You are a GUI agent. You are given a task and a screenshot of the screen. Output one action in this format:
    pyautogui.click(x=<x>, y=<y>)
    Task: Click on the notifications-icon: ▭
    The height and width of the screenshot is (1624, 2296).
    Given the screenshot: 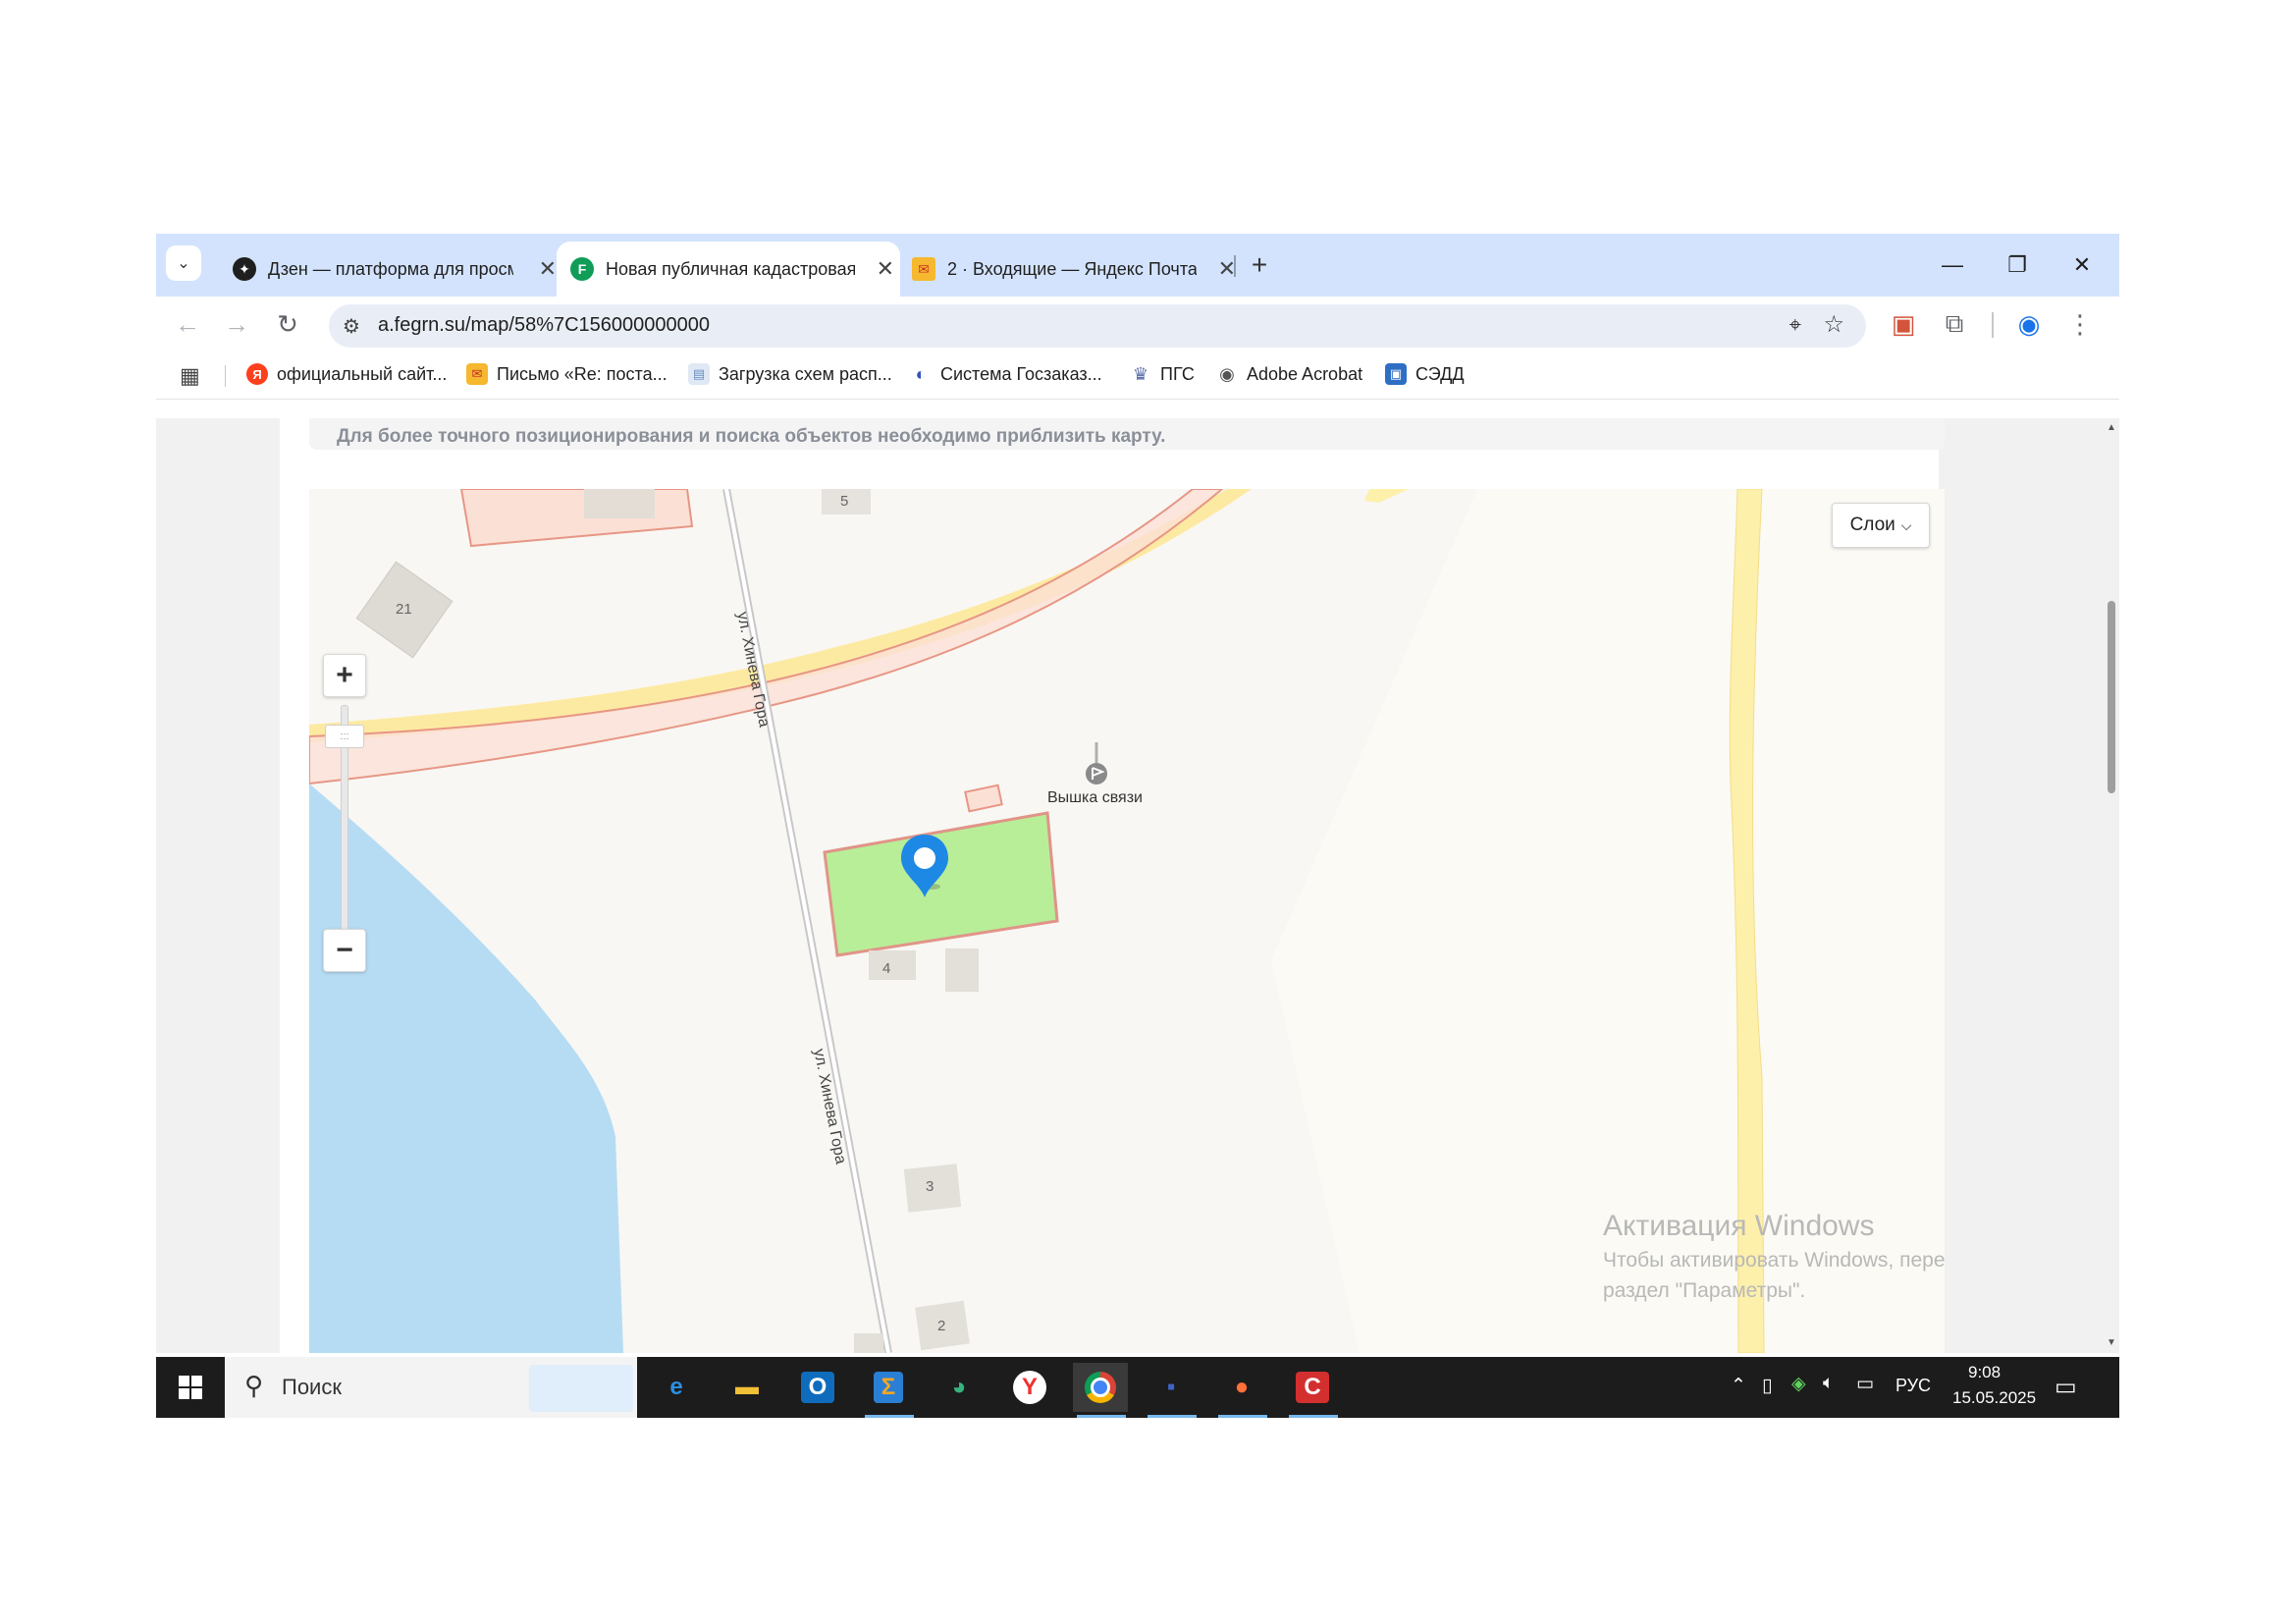 What is the action you would take?
    pyautogui.click(x=2066, y=1387)
    